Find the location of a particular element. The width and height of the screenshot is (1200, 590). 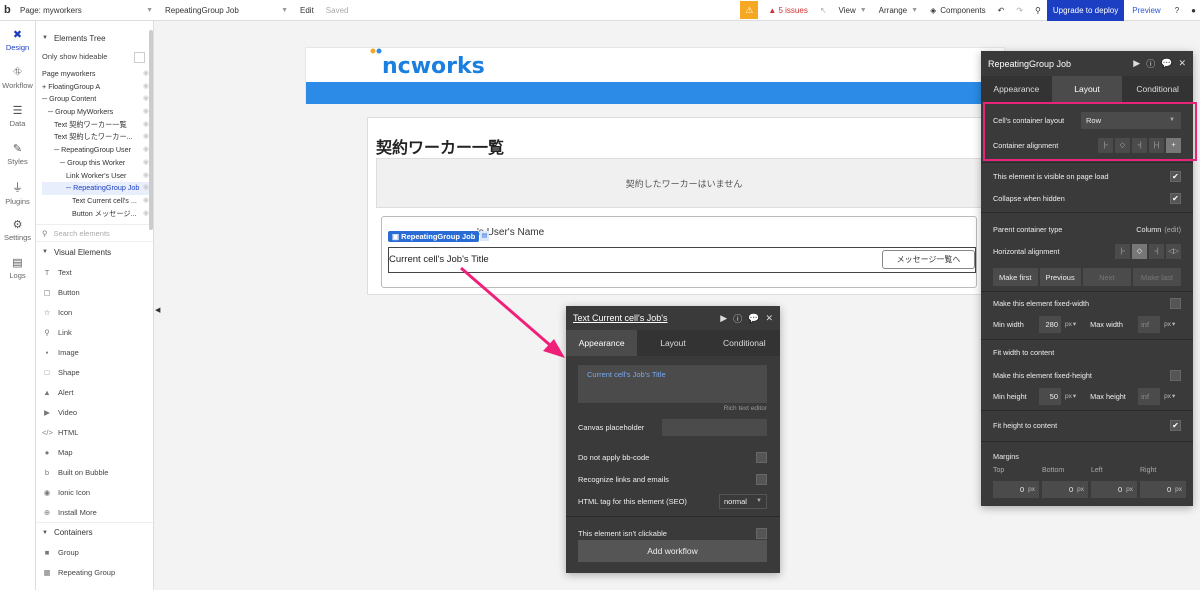

nav-data: ☰ Data is located at coordinates (17, 116).